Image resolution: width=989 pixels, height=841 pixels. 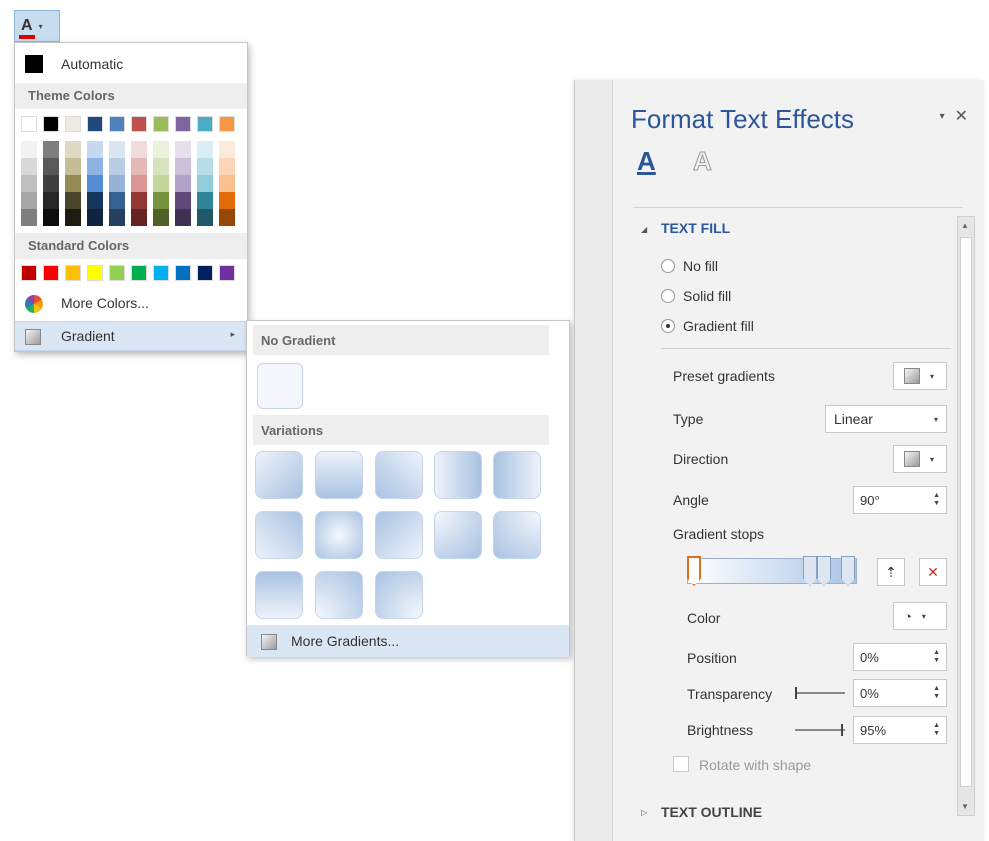 I want to click on rotate-with-shape-checkbox, so click(x=681, y=764).